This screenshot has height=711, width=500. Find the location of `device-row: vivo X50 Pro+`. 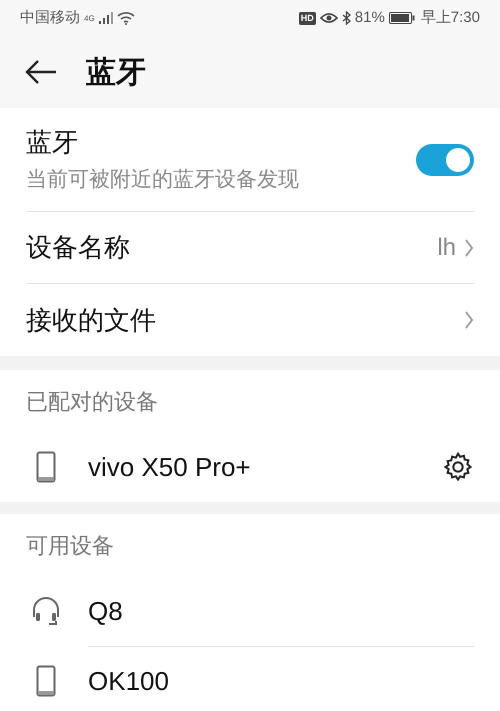

device-row: vivo X50 Pro+ is located at coordinates (250, 467).